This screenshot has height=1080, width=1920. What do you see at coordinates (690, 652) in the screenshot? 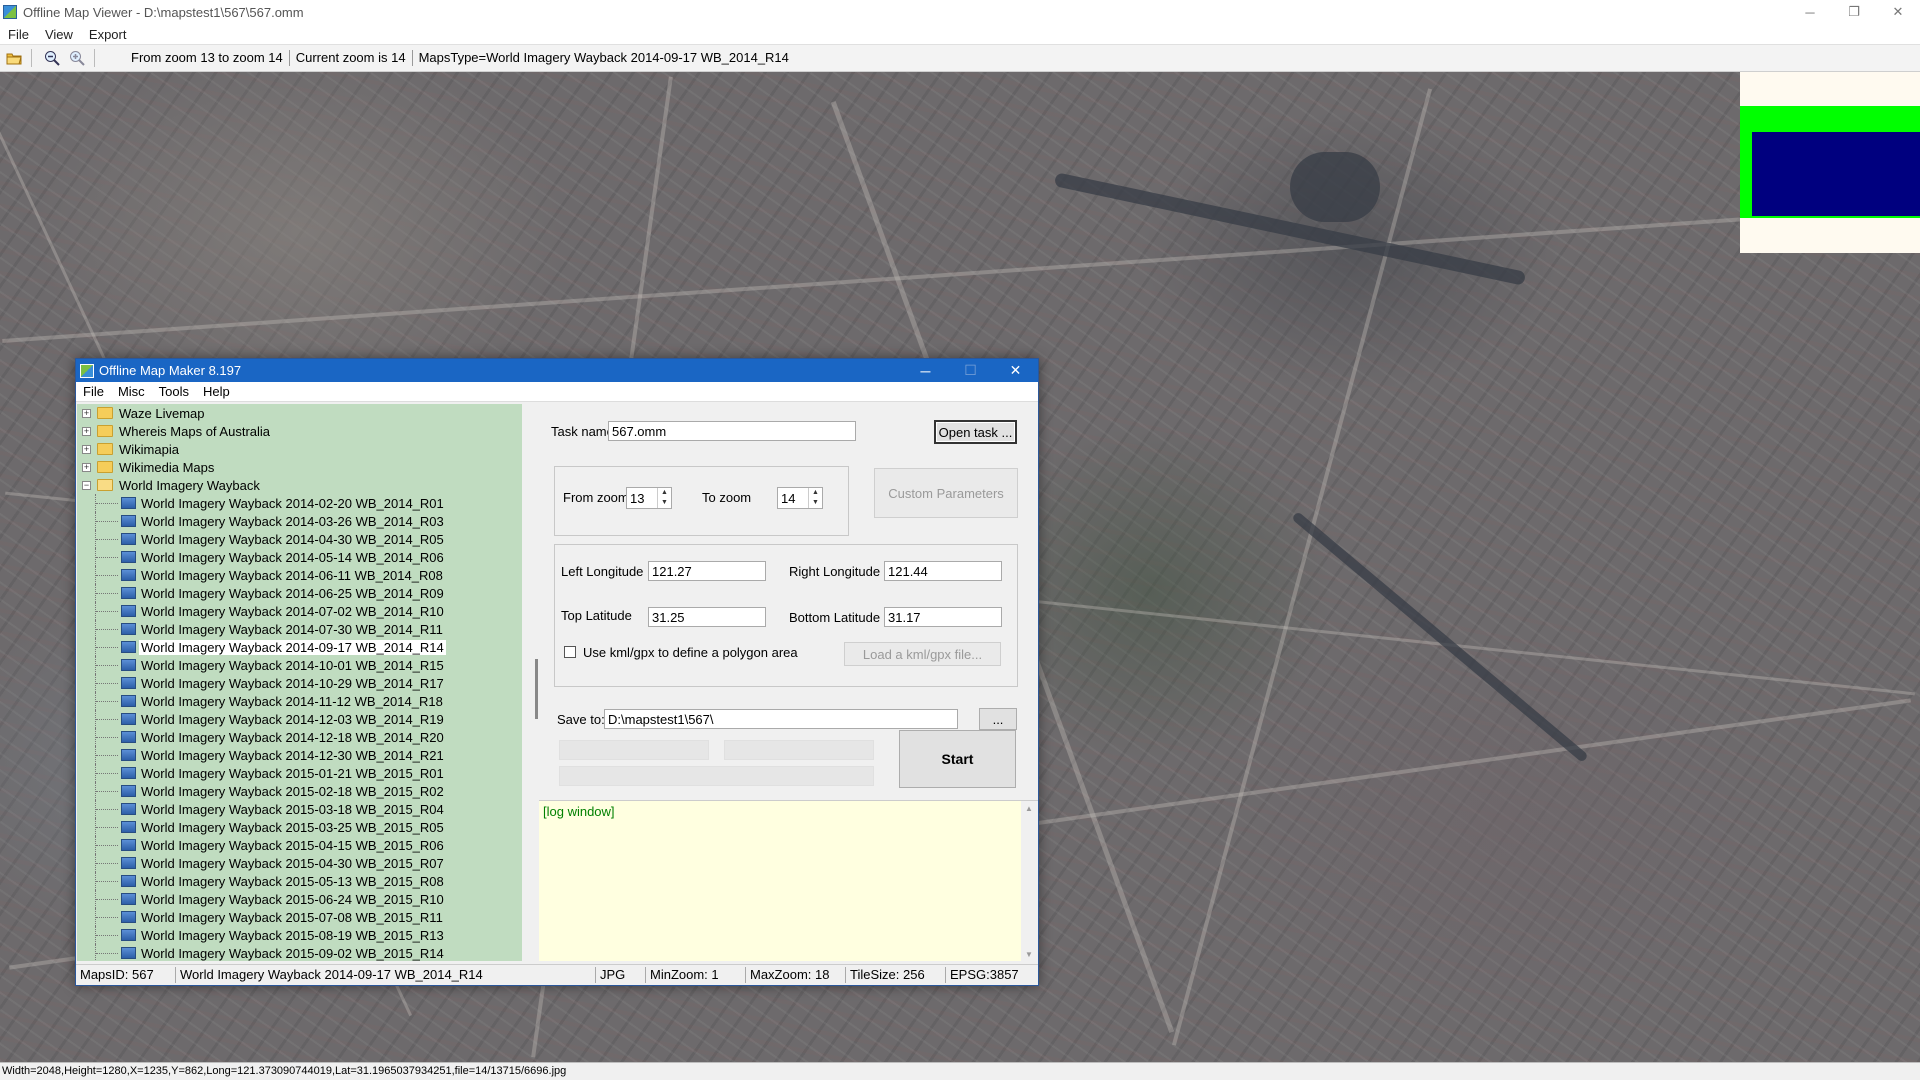
I see `use-kml-label: Use kml/gpx to define a polygon area` at bounding box center [690, 652].